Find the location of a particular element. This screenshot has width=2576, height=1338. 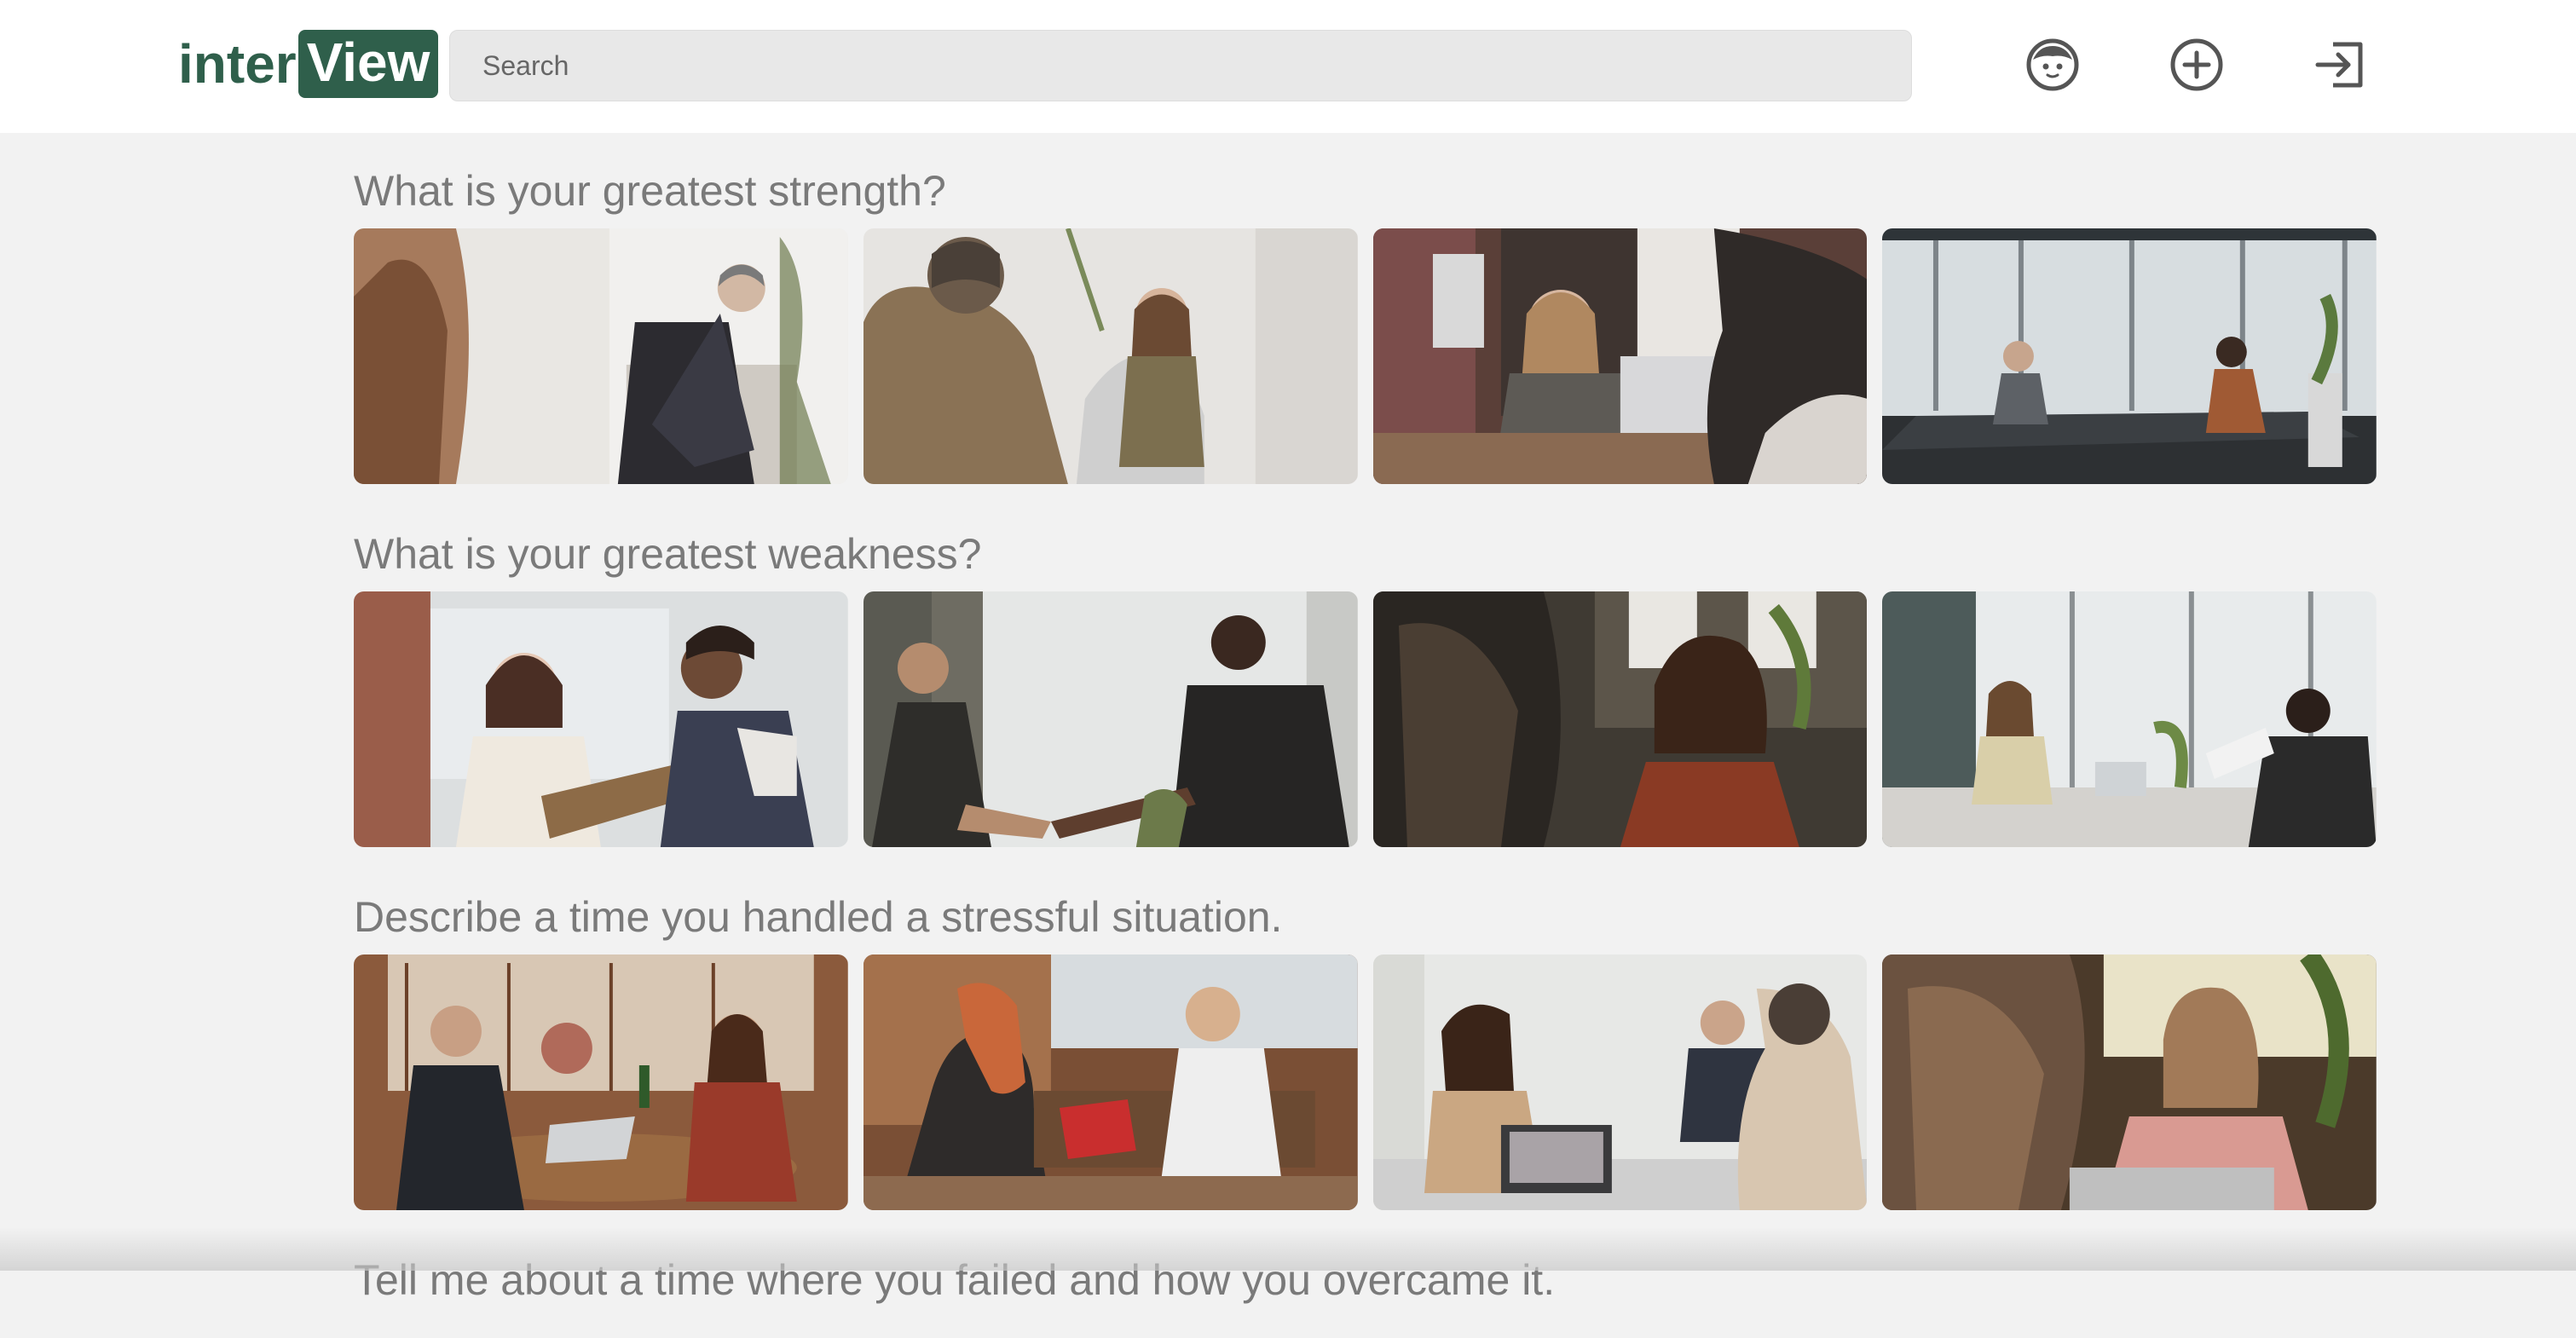

app-logo: inter View is located at coordinates (308, 64).